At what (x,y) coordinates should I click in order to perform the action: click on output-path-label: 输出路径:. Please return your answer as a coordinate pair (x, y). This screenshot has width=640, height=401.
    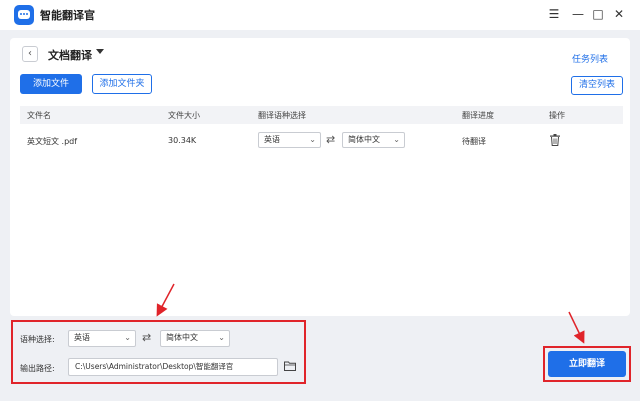
    Looking at the image, I should click on (37, 368).